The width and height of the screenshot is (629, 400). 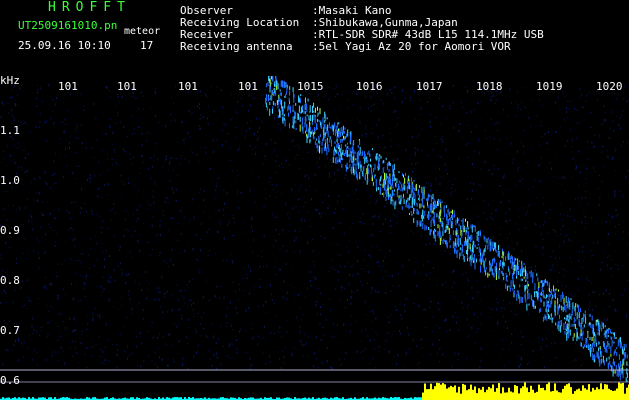 What do you see at coordinates (147, 45) in the screenshot?
I see `frame-count: 17` at bounding box center [147, 45].